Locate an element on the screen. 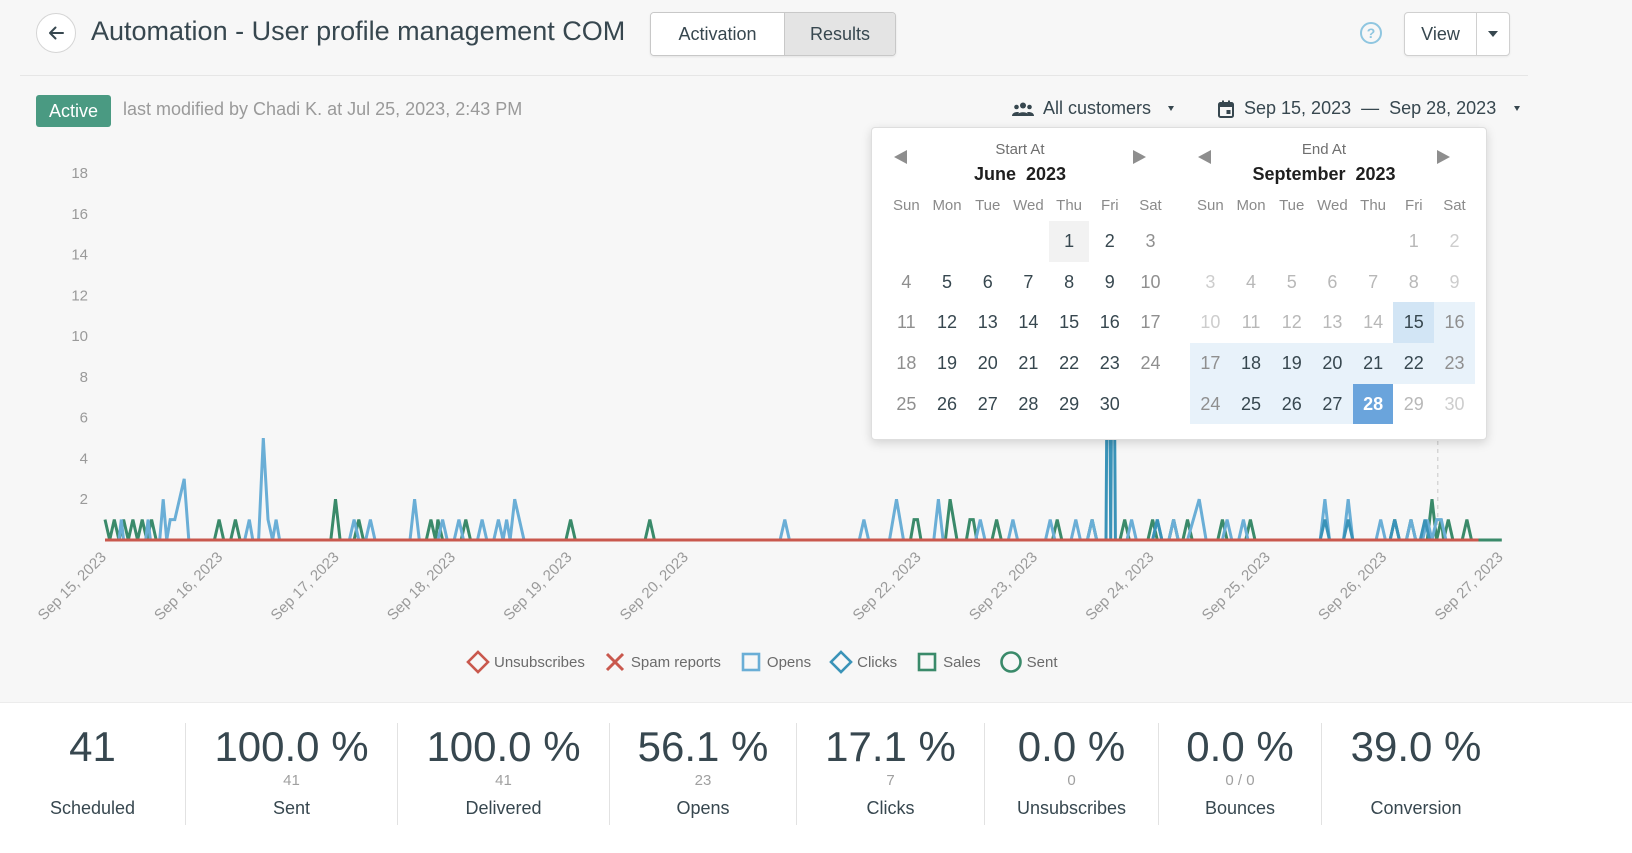 The width and height of the screenshot is (1632, 853). stat-value: 56.1 % is located at coordinates (703, 746).